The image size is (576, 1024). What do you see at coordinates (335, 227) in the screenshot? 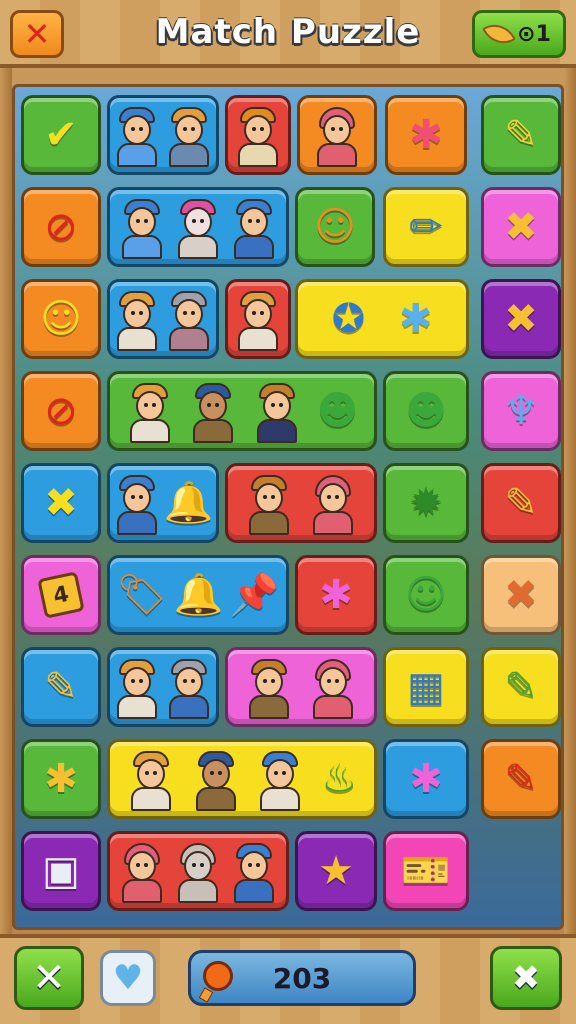
I see `tile-smiley-pin: ☺` at bounding box center [335, 227].